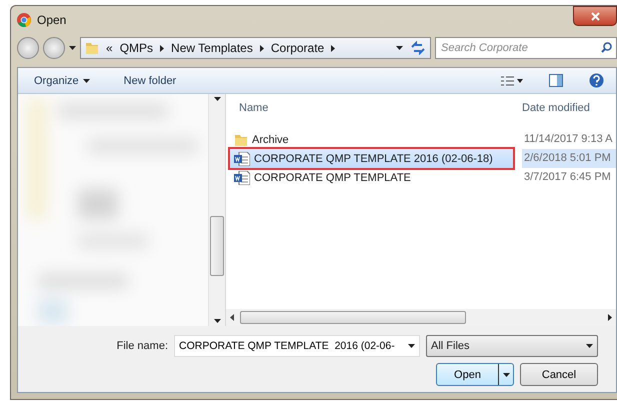 The height and width of the screenshot is (406, 617). Describe the element at coordinates (142, 346) in the screenshot. I see `file-name-label: File name:` at that location.